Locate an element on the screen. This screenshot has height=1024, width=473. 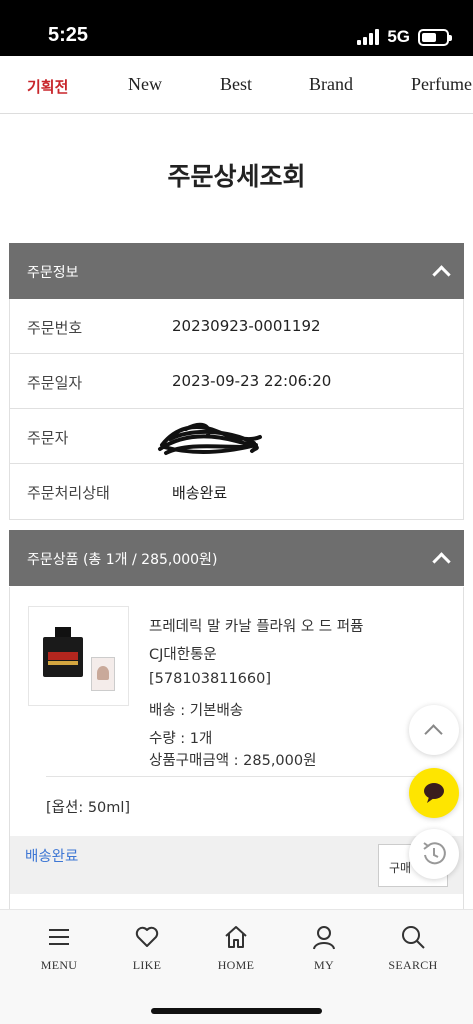
chat-button is located at coordinates (434, 793).